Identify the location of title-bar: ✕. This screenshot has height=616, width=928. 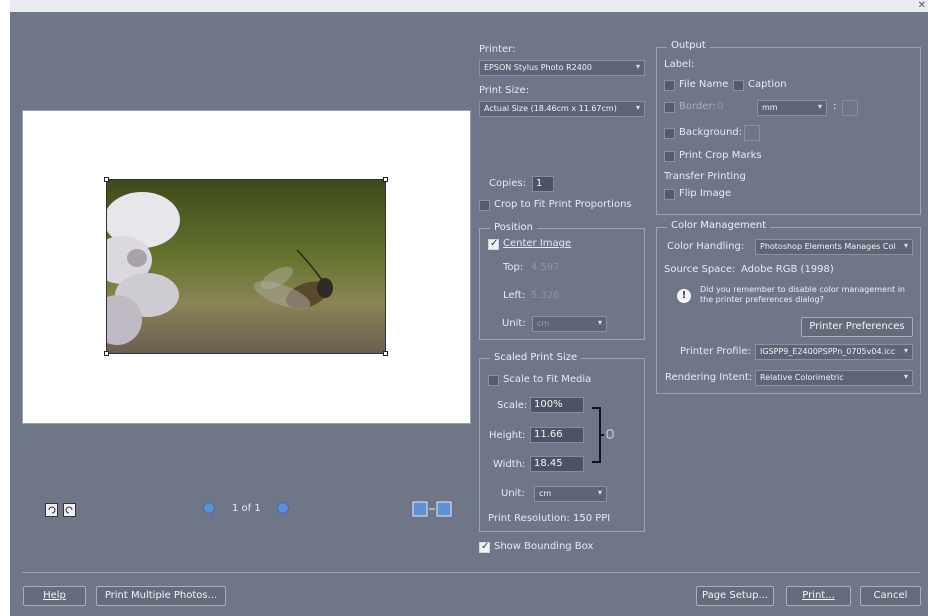
(469, 6).